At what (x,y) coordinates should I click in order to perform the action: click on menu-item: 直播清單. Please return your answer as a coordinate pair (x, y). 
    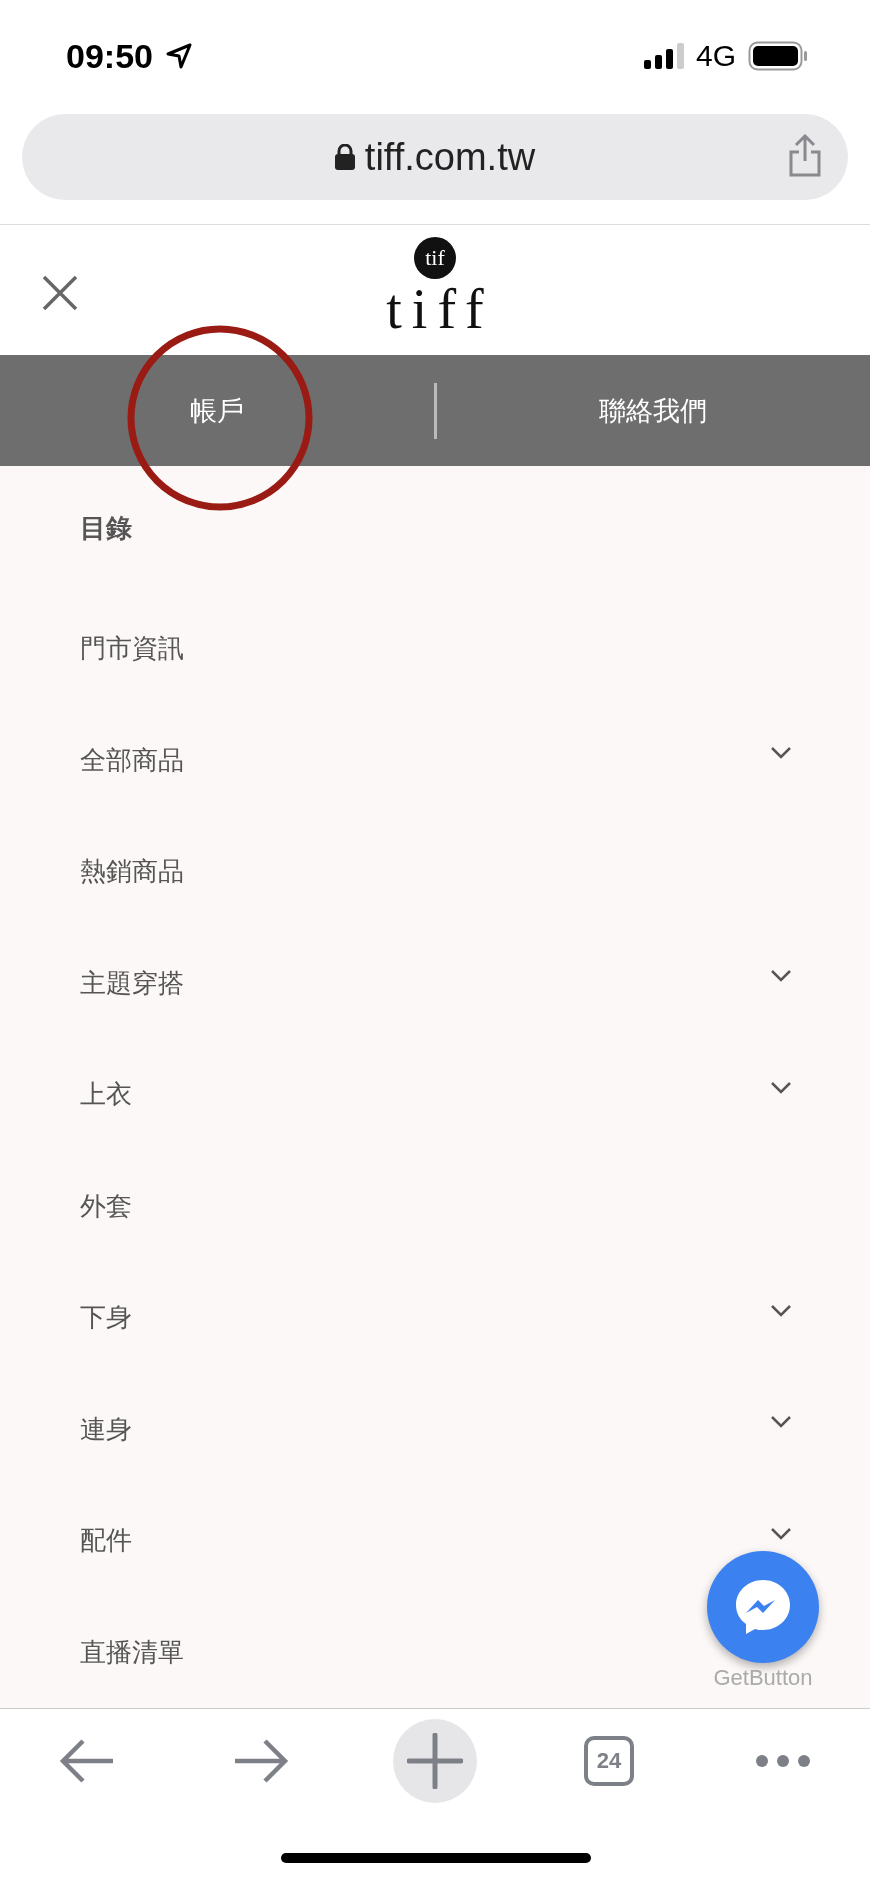
    Looking at the image, I should click on (132, 1652).